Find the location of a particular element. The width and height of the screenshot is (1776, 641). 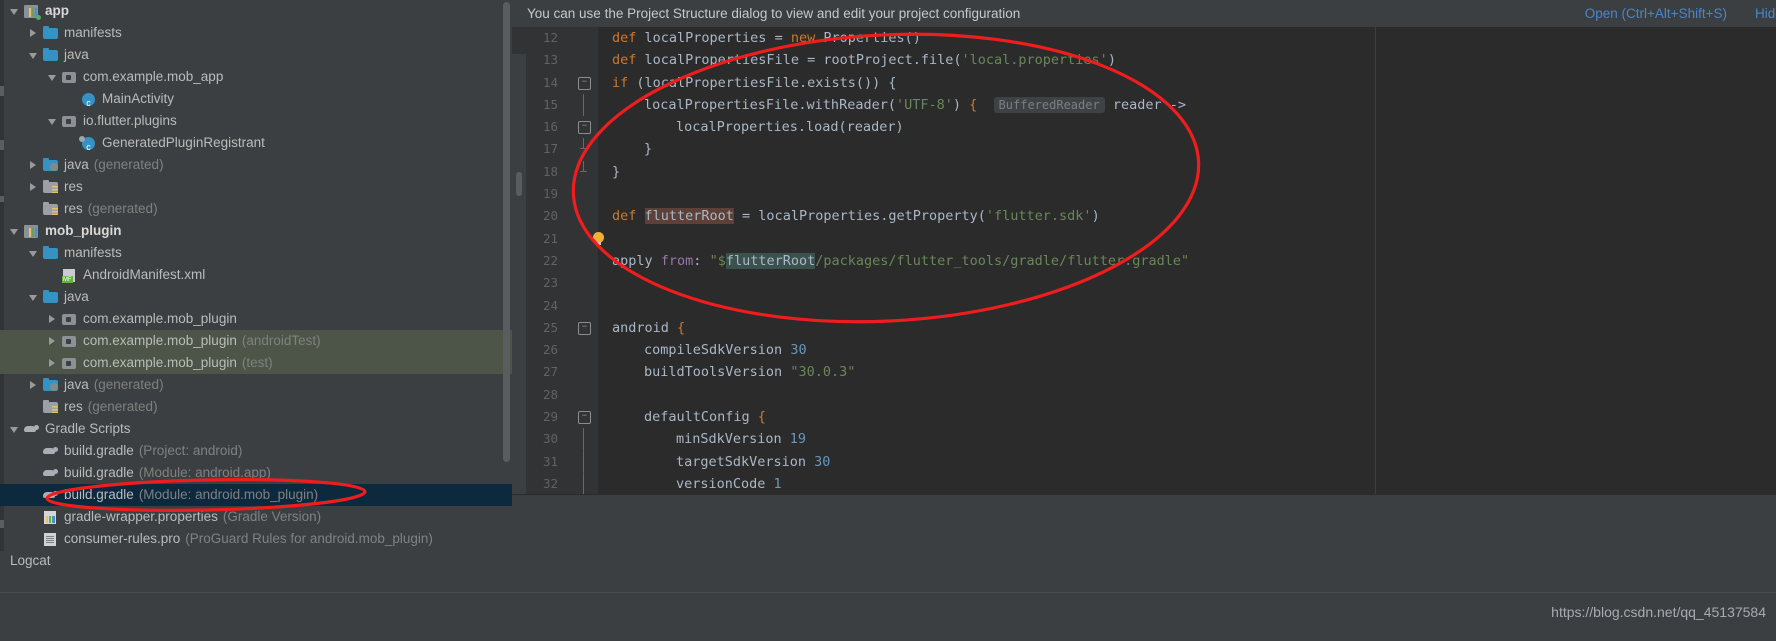

code-token: if is located at coordinates (624, 82).